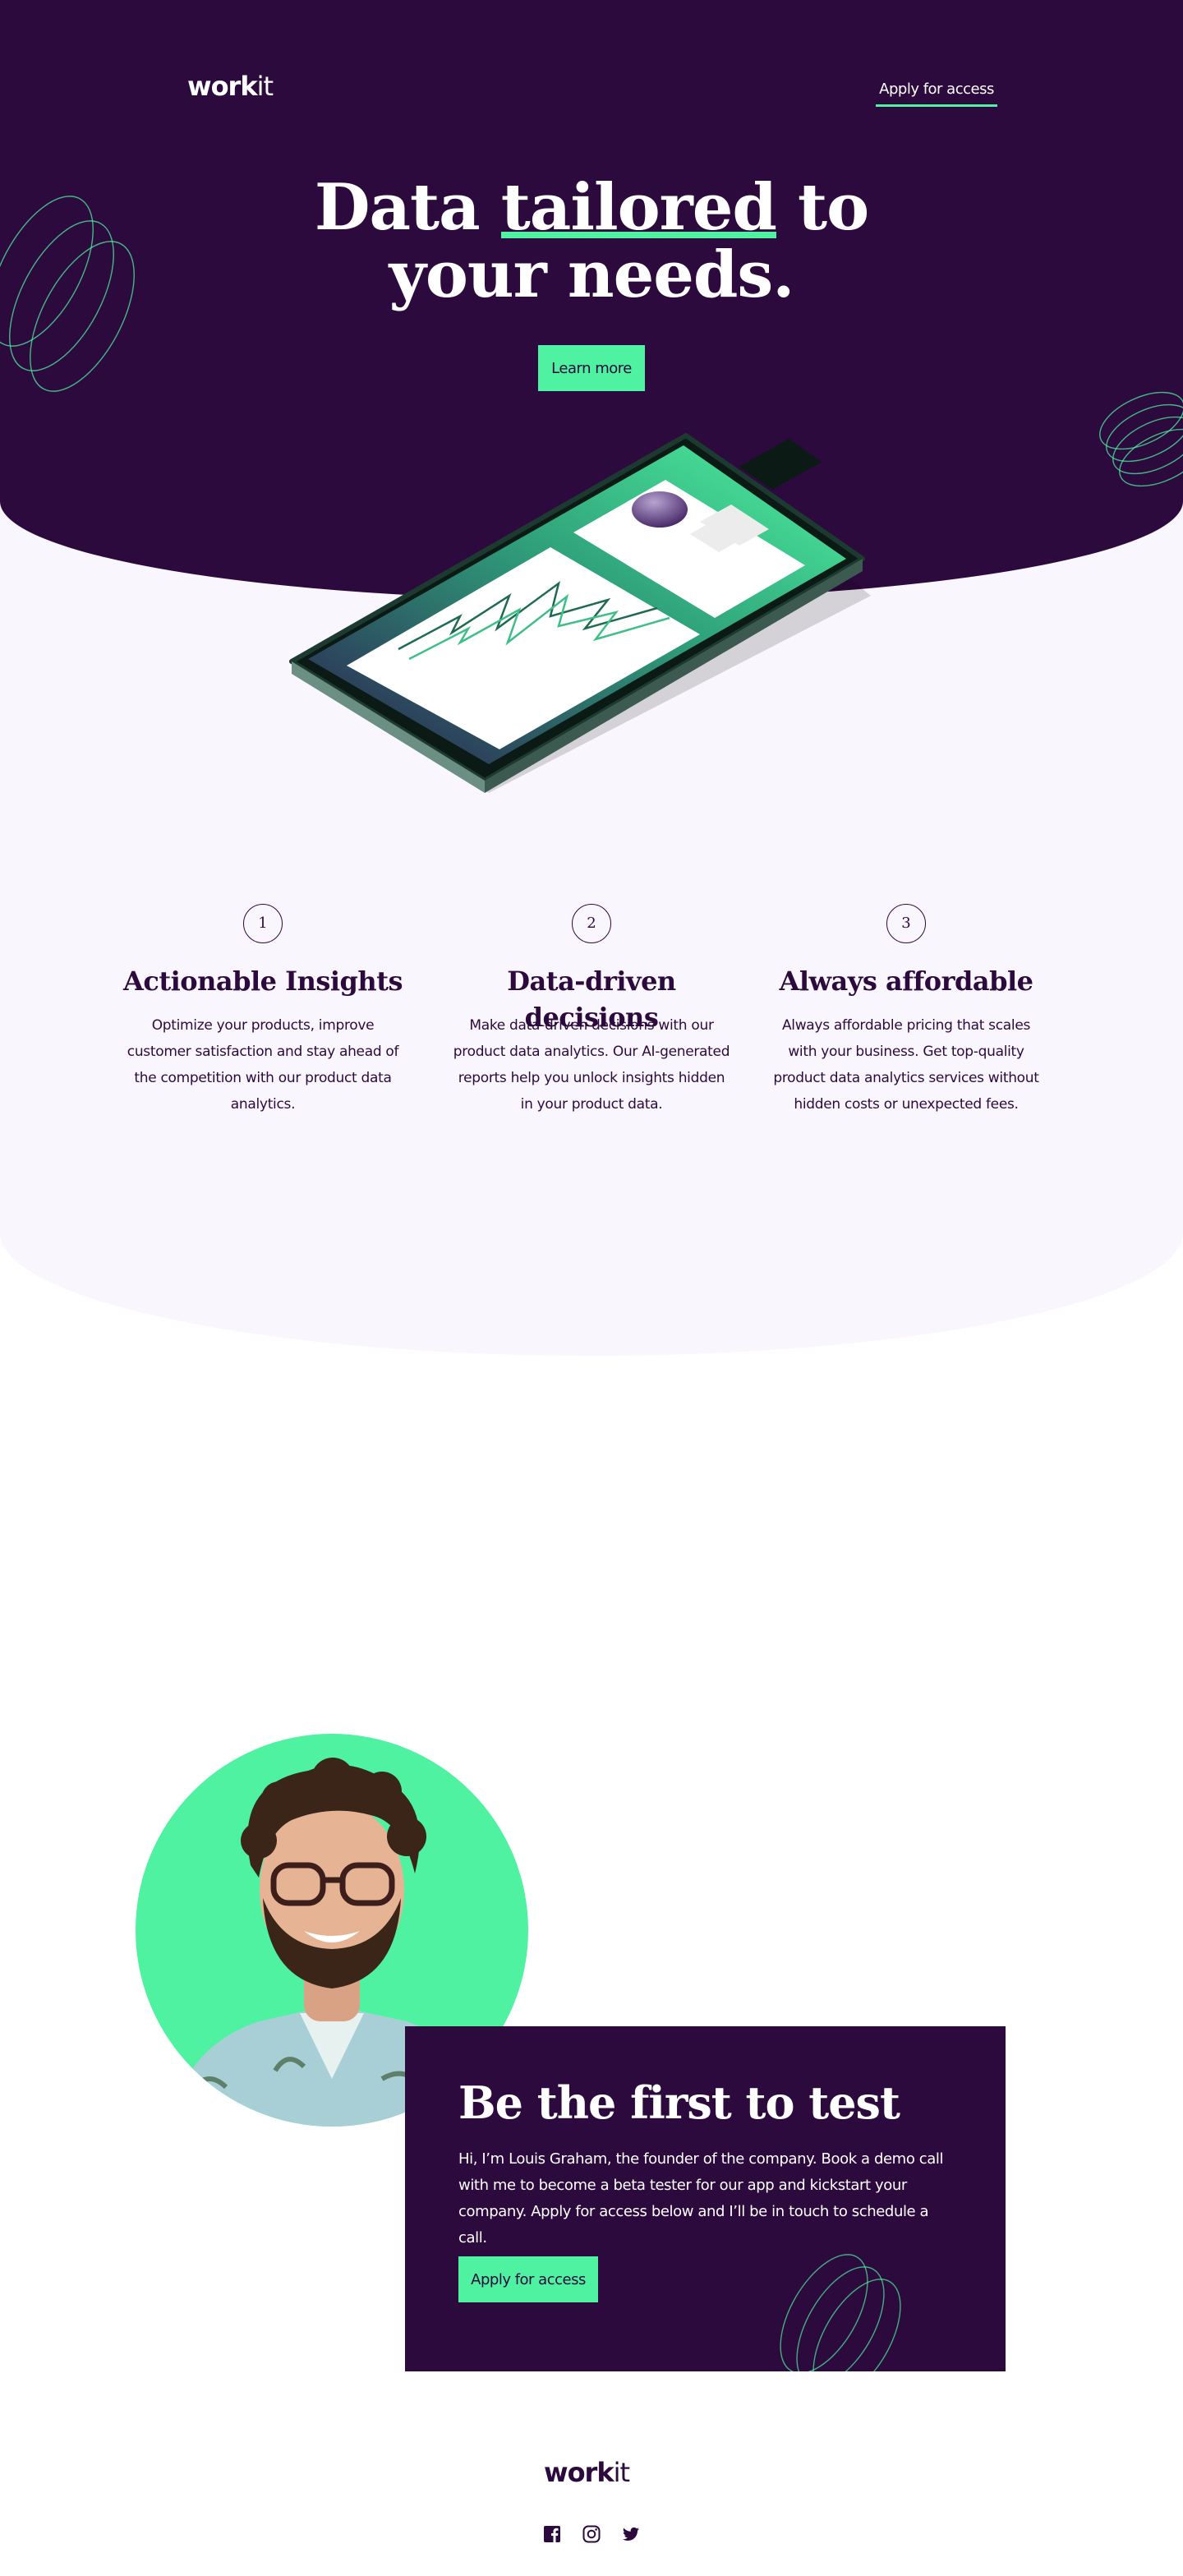 Image resolution: width=1183 pixels, height=2576 pixels. I want to click on apply-for-access-button: Apply for access, so click(528, 2279).